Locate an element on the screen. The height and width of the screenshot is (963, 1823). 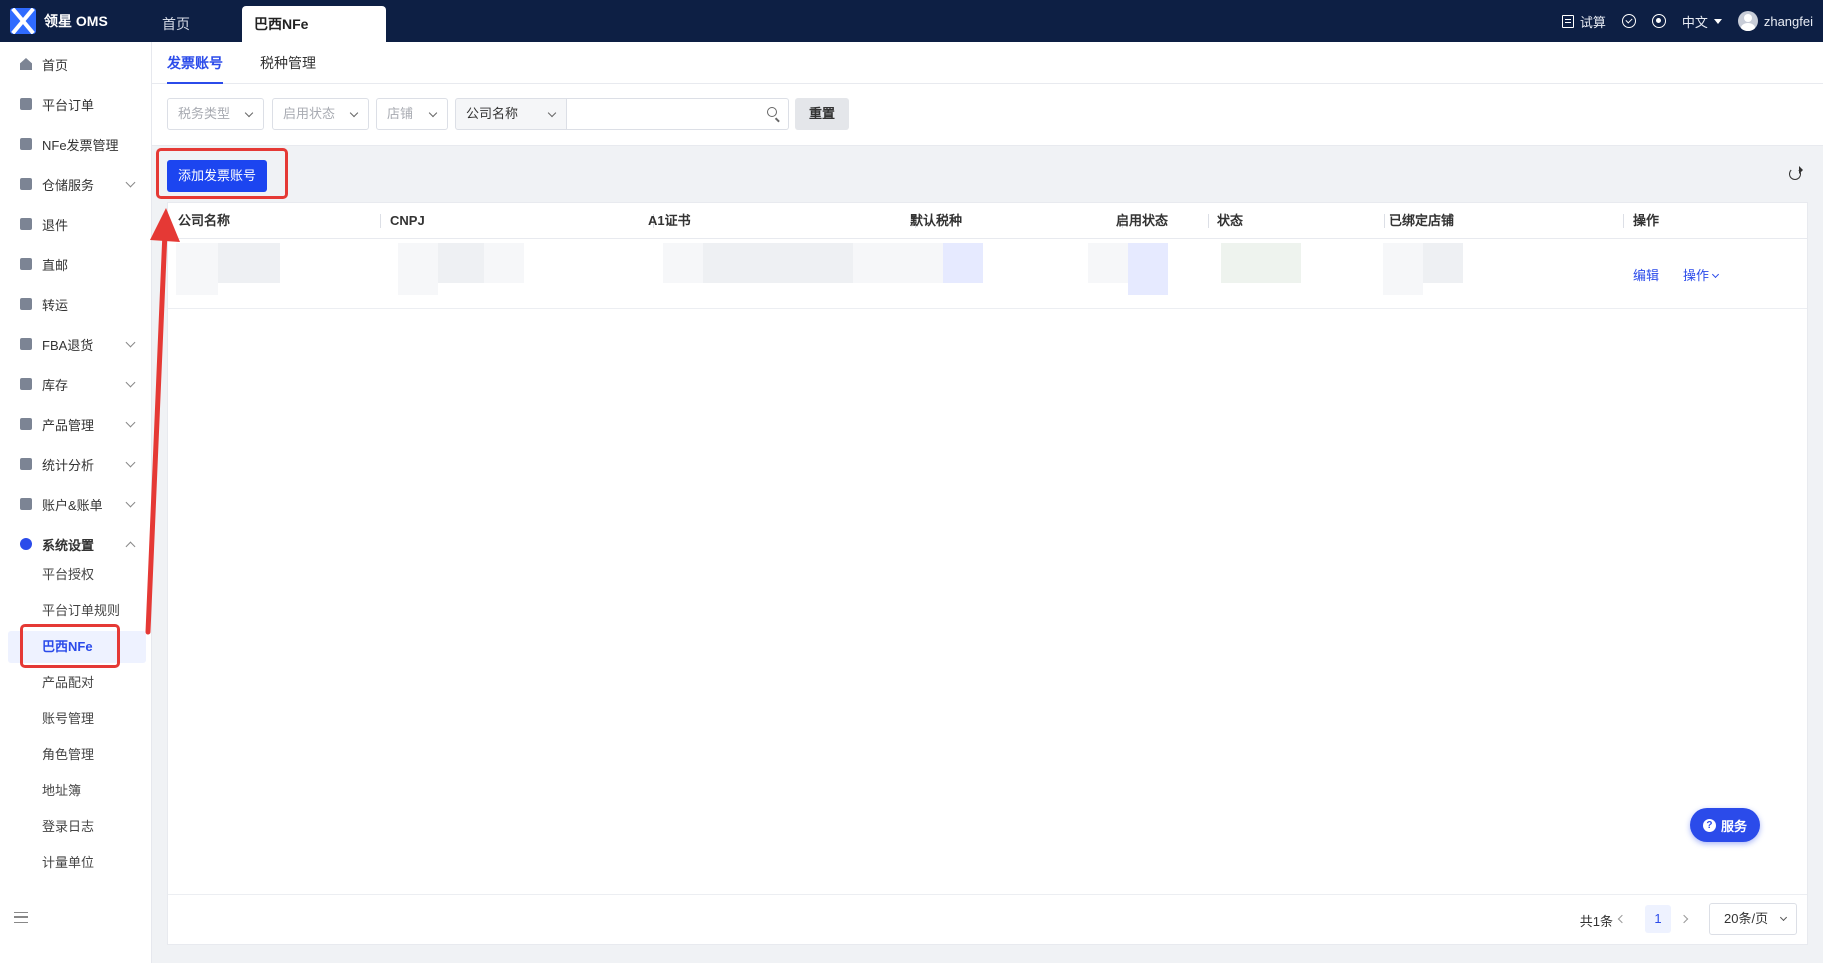
avatar is located at coordinates (1747, 21).